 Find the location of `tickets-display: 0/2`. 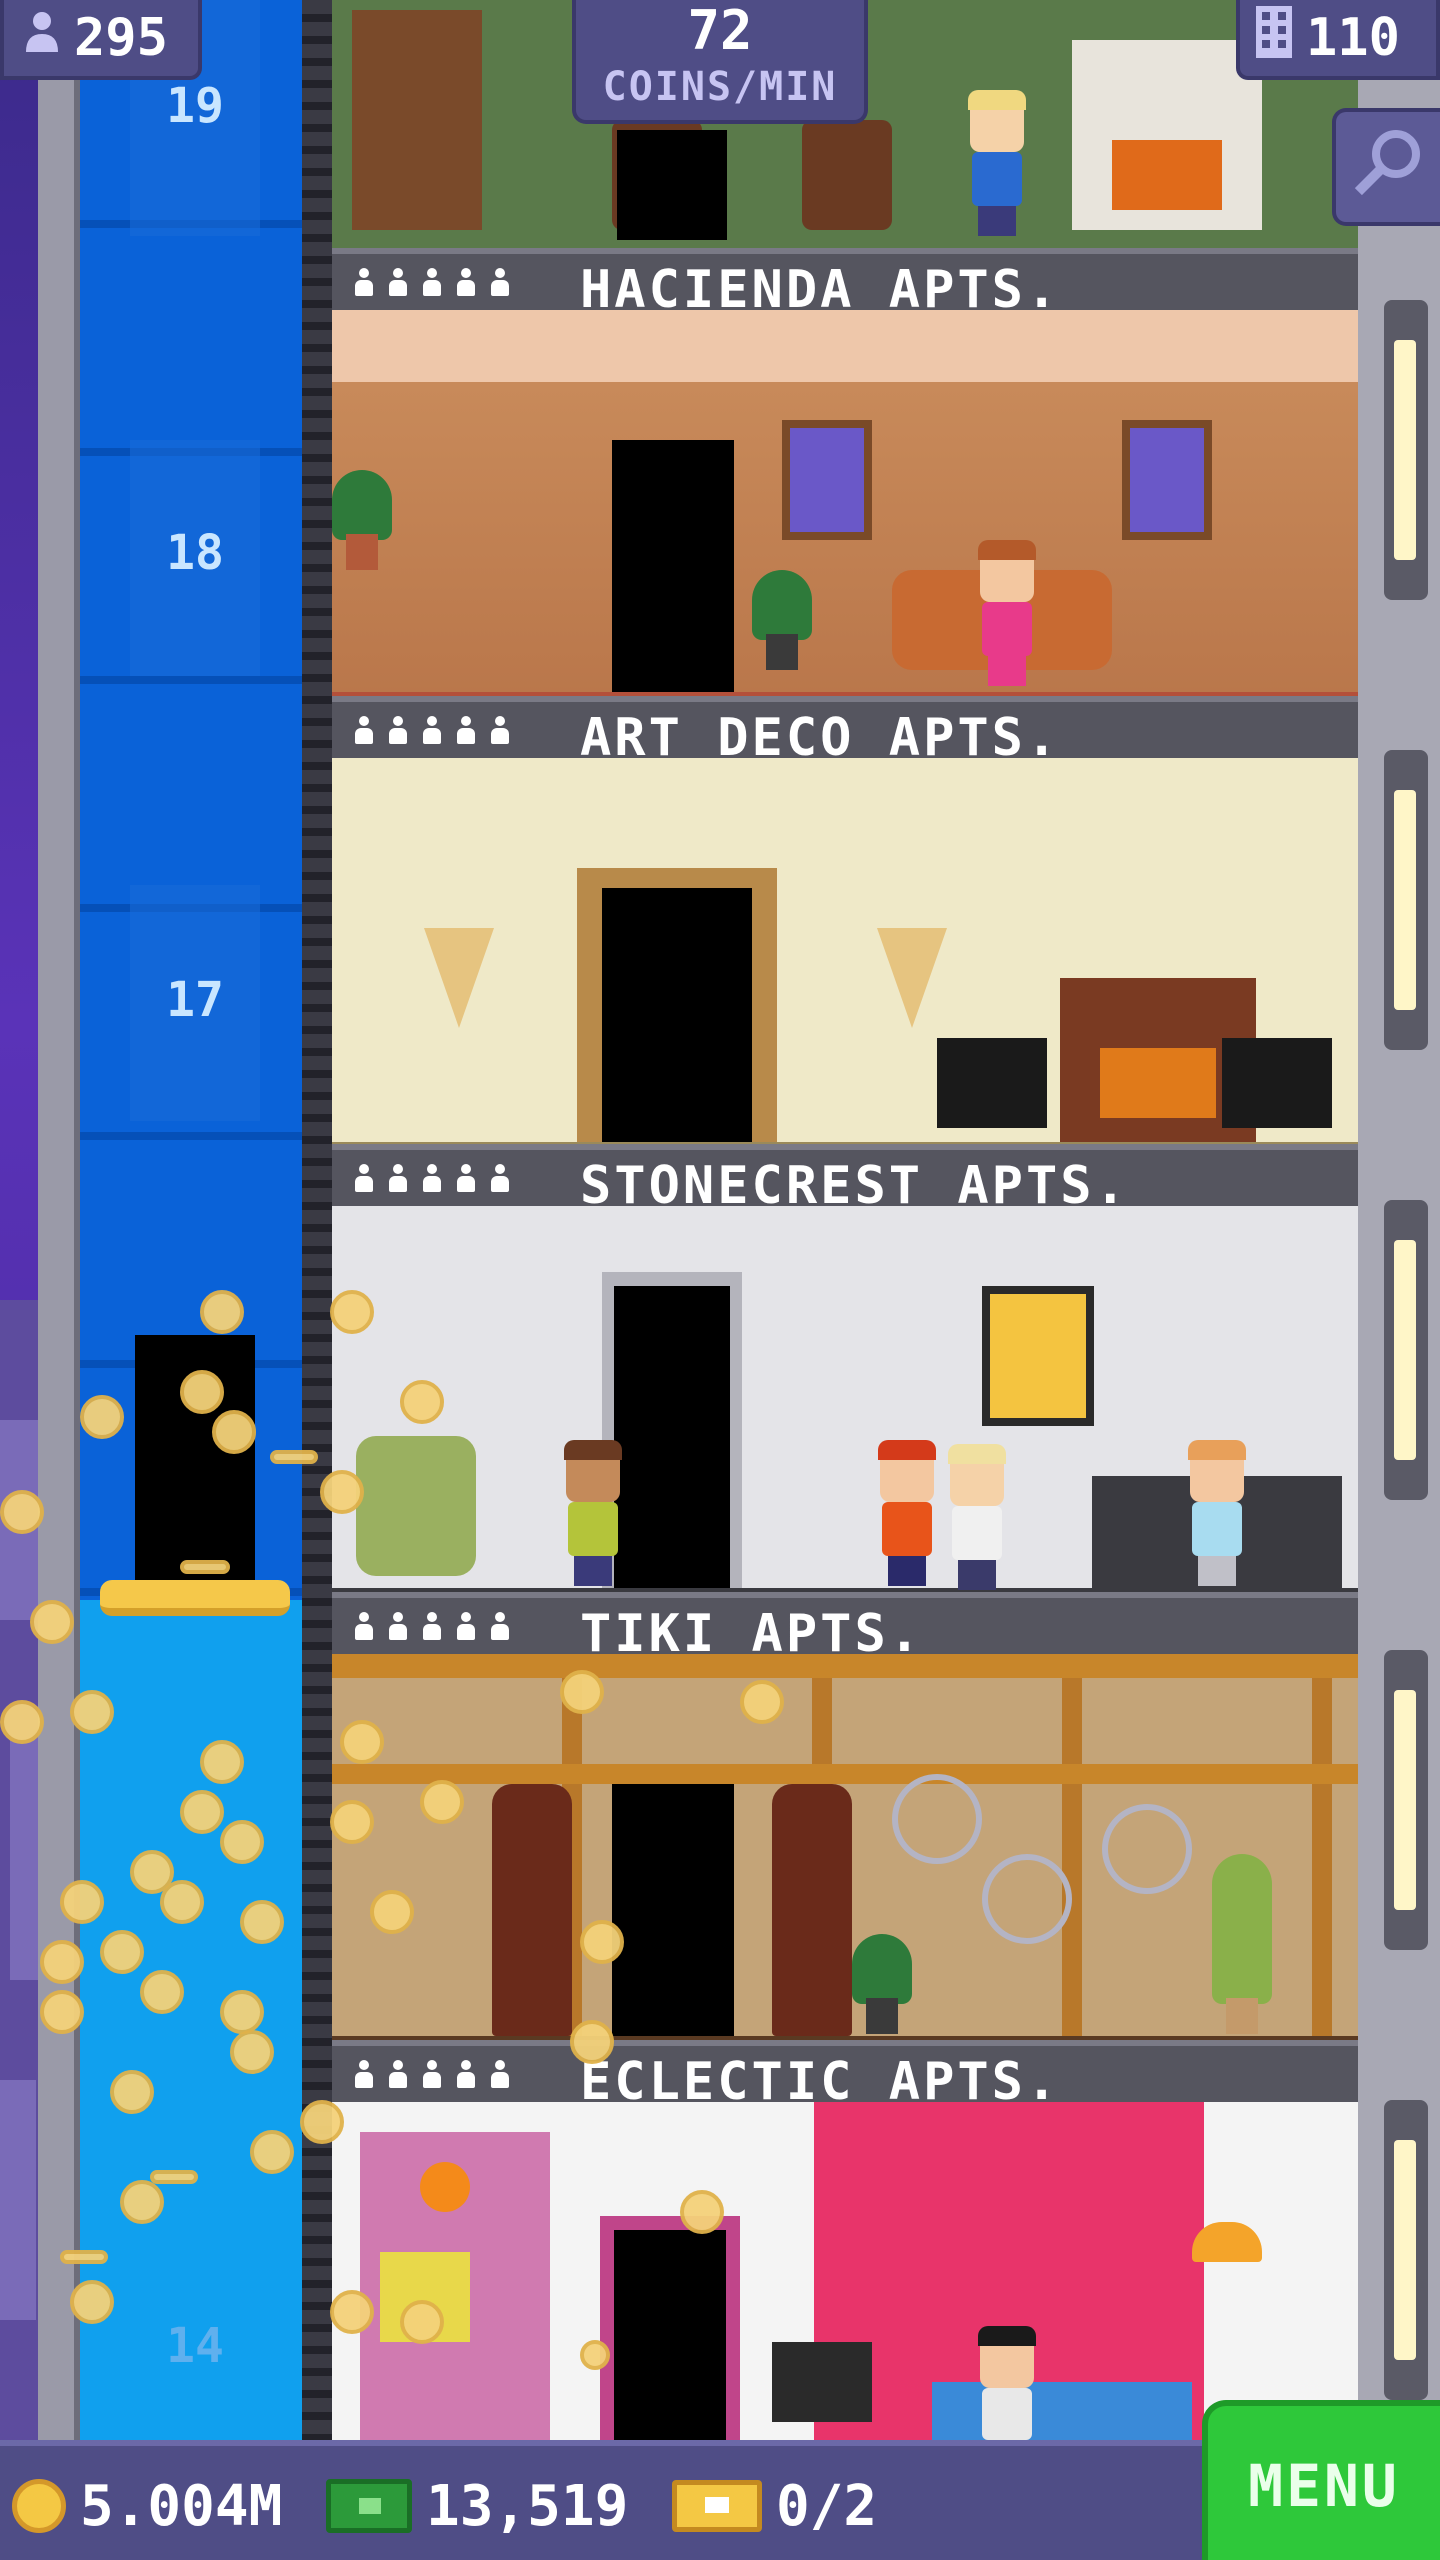

tickets-display: 0/2 is located at coordinates (774, 2506).